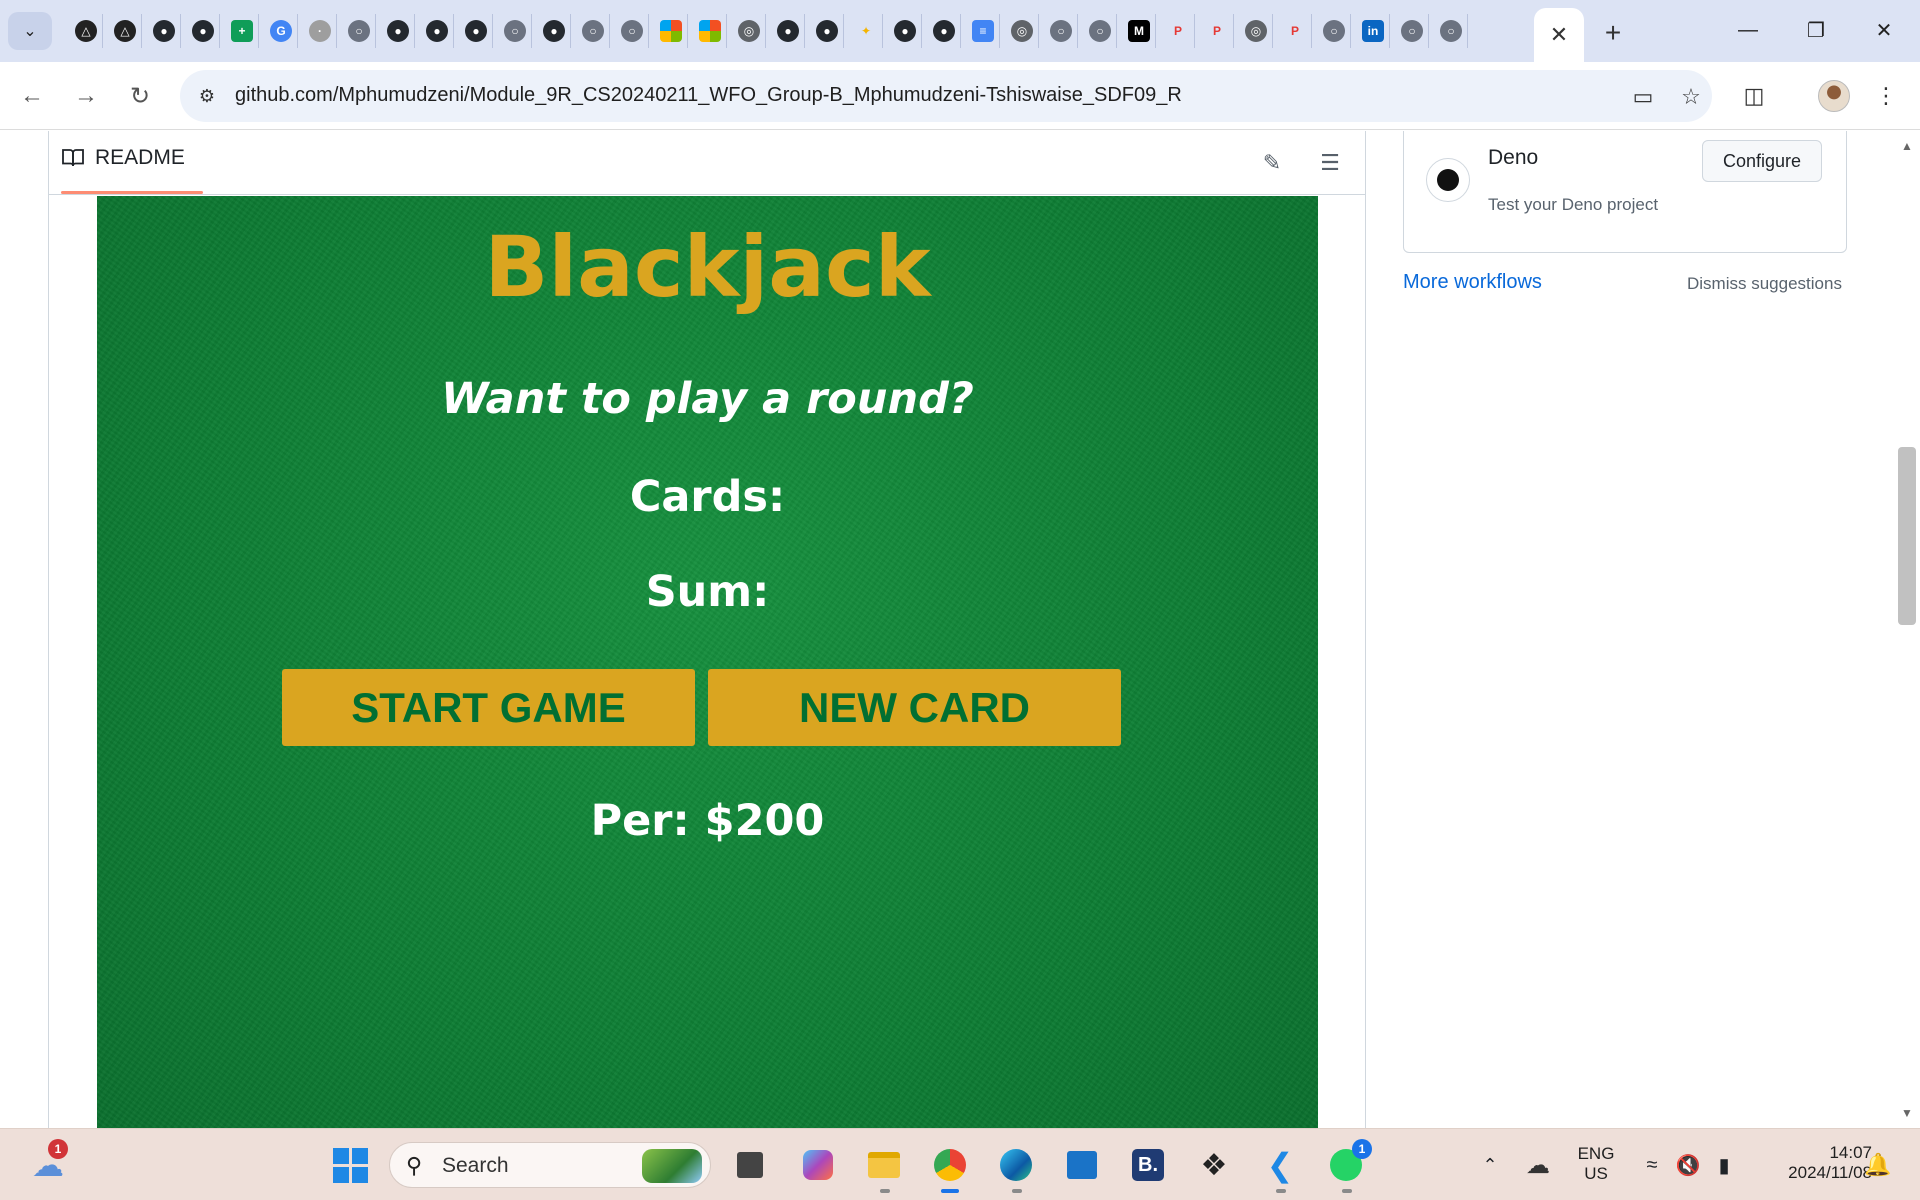 Image resolution: width=1920 pixels, height=1200 pixels. Describe the element at coordinates (1907, 536) in the screenshot. I see `scrollbar-thumb` at that location.